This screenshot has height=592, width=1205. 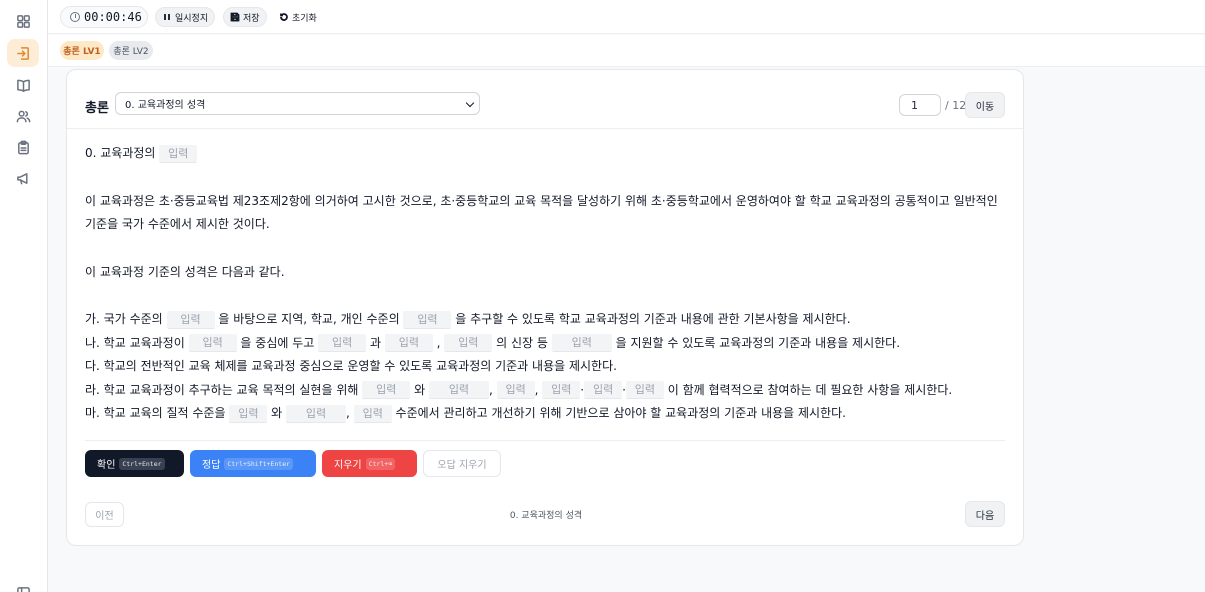 What do you see at coordinates (167, 17) in the screenshot?
I see `pause-icon` at bounding box center [167, 17].